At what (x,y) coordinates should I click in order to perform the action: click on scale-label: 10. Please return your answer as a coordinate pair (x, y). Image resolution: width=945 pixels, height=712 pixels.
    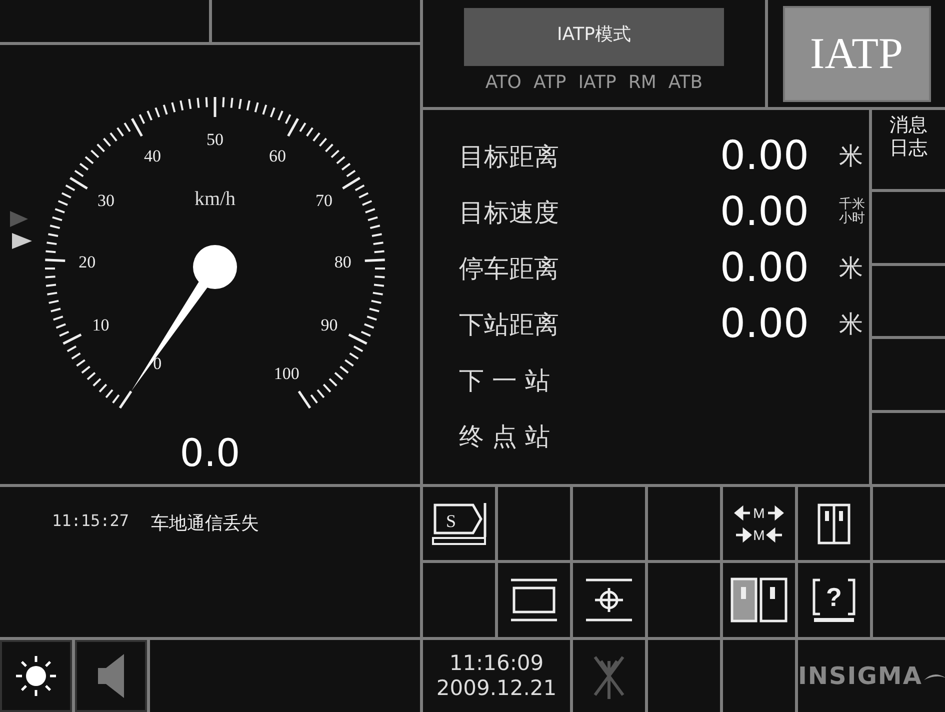
    Looking at the image, I should click on (101, 325).